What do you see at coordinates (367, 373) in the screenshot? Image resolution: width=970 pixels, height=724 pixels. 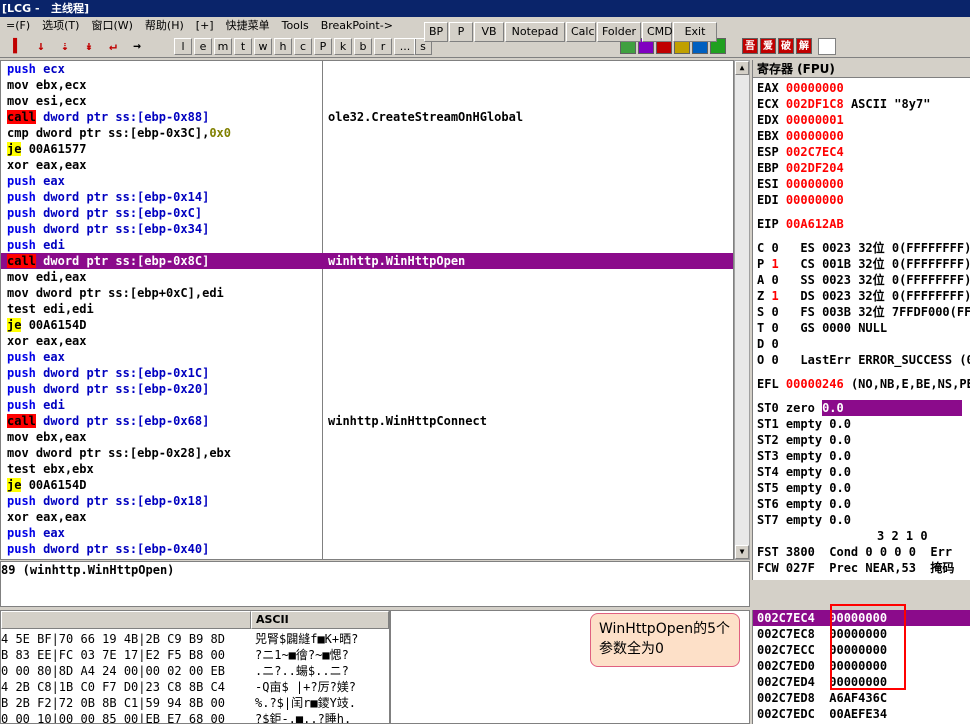 I see `disasm-row: push dword ptr ss:[ebp-0x1C]` at bounding box center [367, 373].